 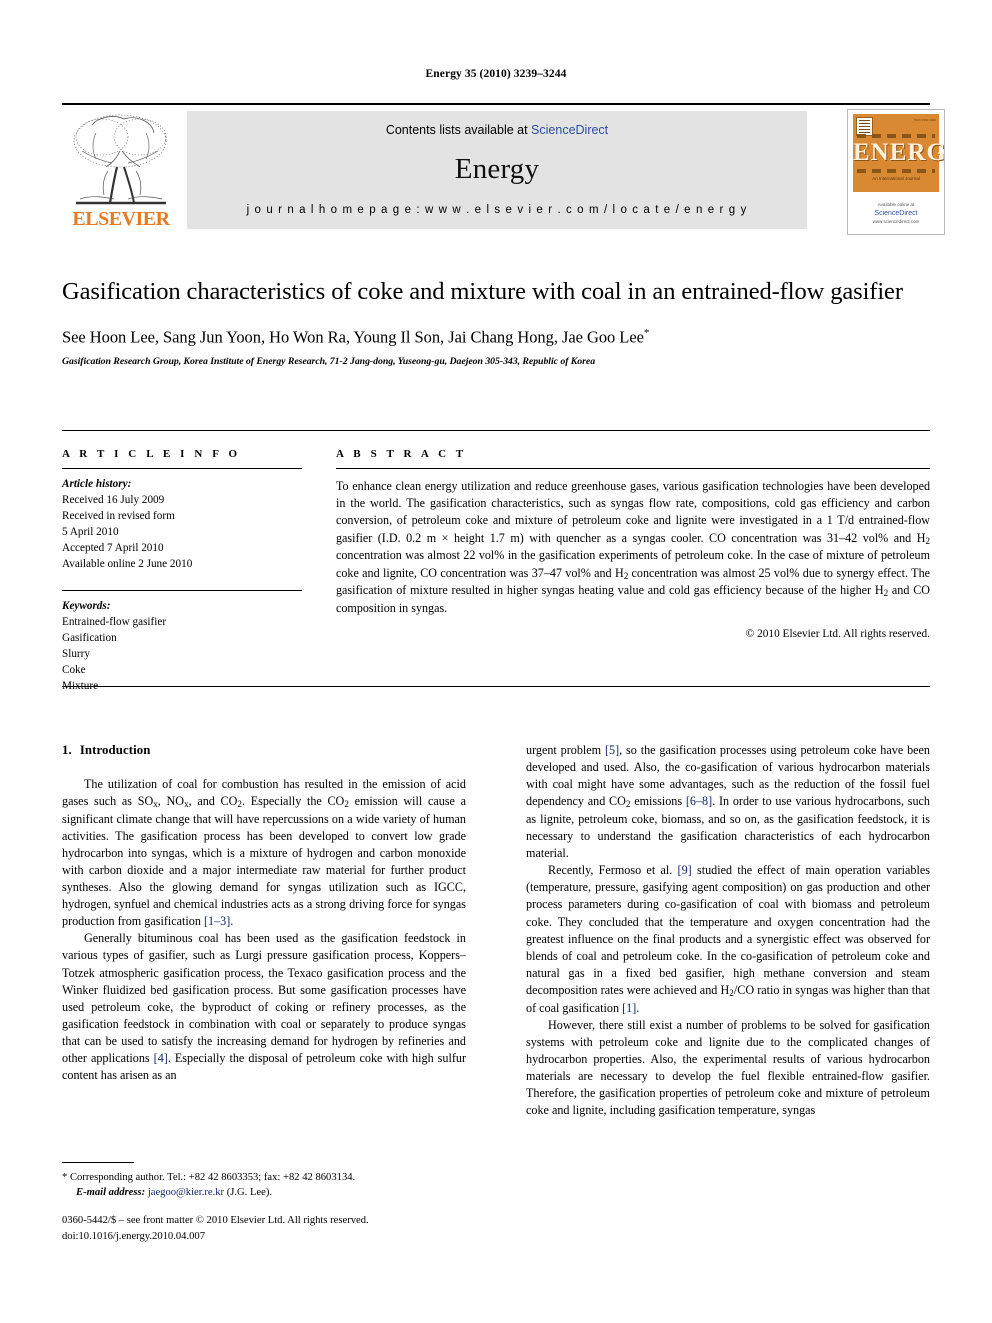 I want to click on para-text: emissions, so click(x=658, y=801).